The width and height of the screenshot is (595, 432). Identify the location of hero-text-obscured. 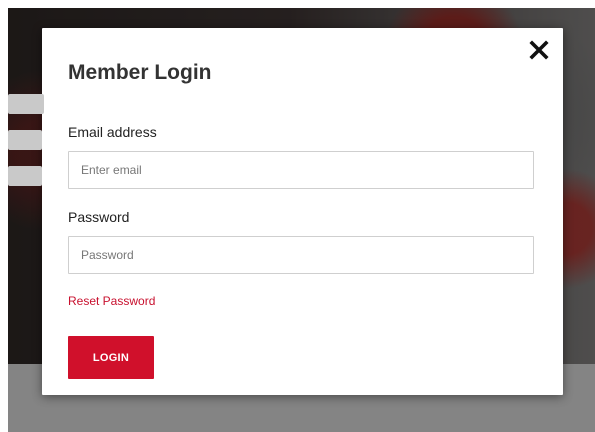
(26, 148).